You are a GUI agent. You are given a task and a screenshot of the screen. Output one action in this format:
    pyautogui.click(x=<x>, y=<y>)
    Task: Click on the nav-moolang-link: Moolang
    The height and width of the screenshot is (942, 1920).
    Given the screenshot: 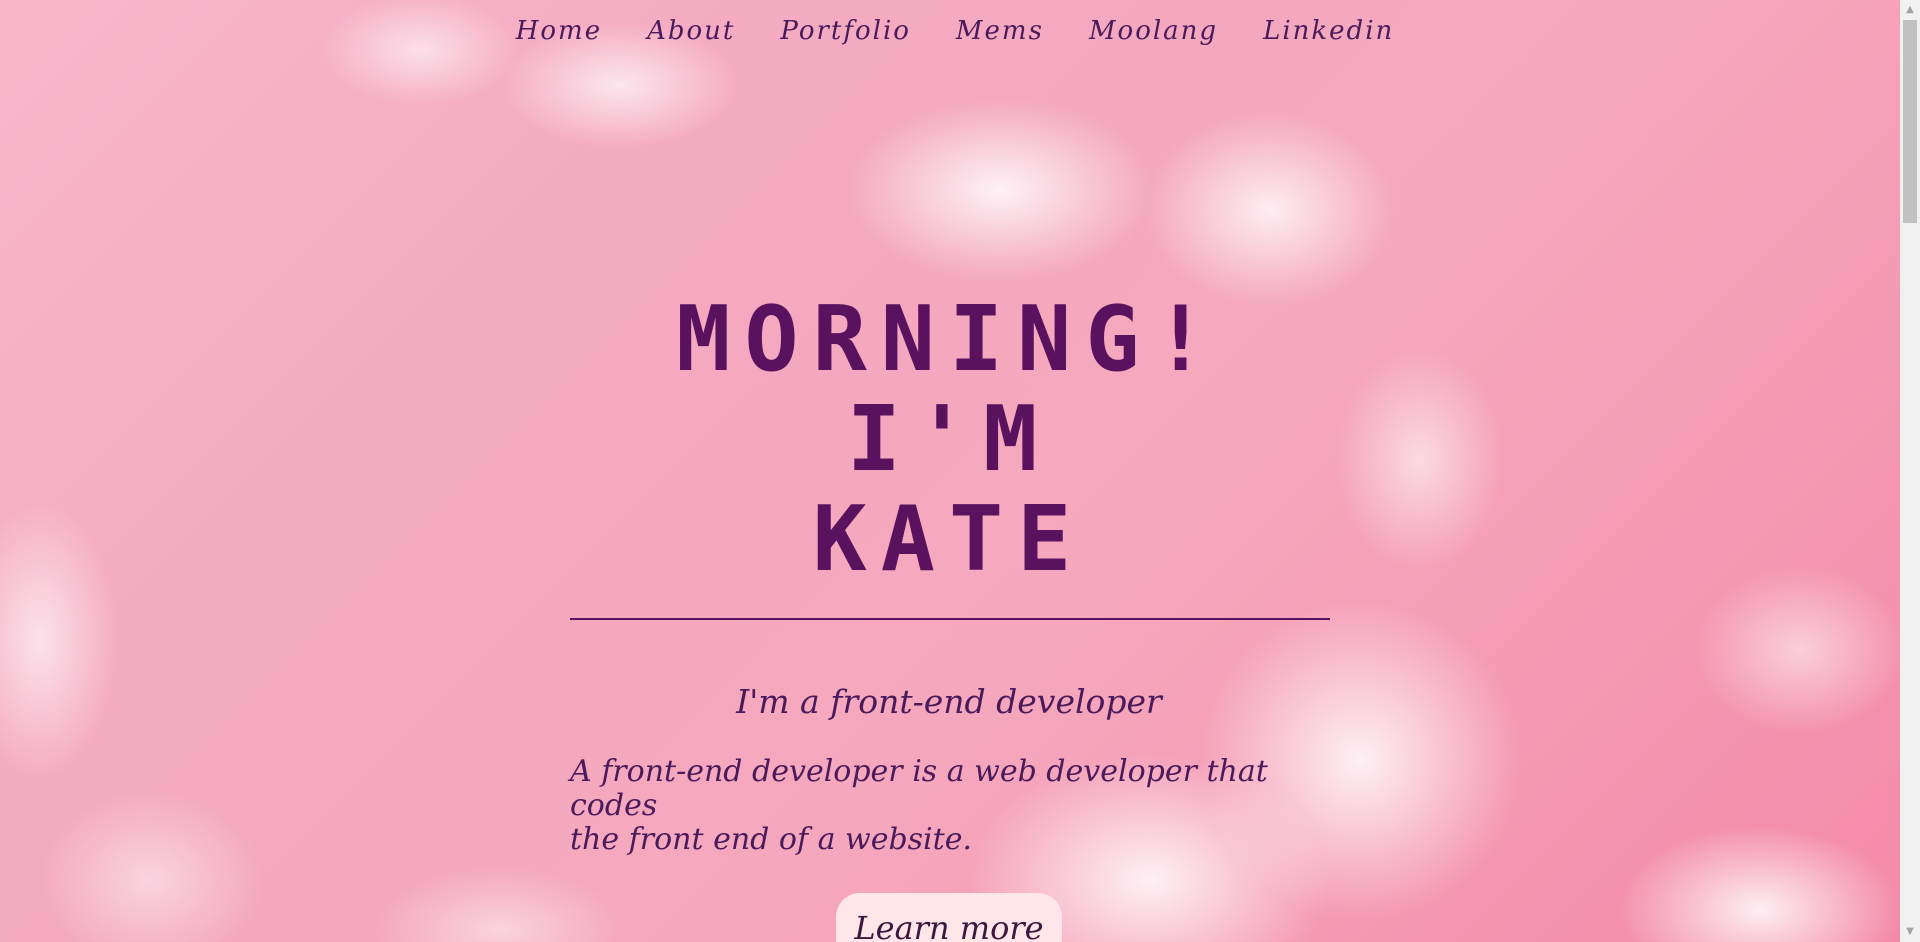 What is the action you would take?
    pyautogui.click(x=1153, y=31)
    